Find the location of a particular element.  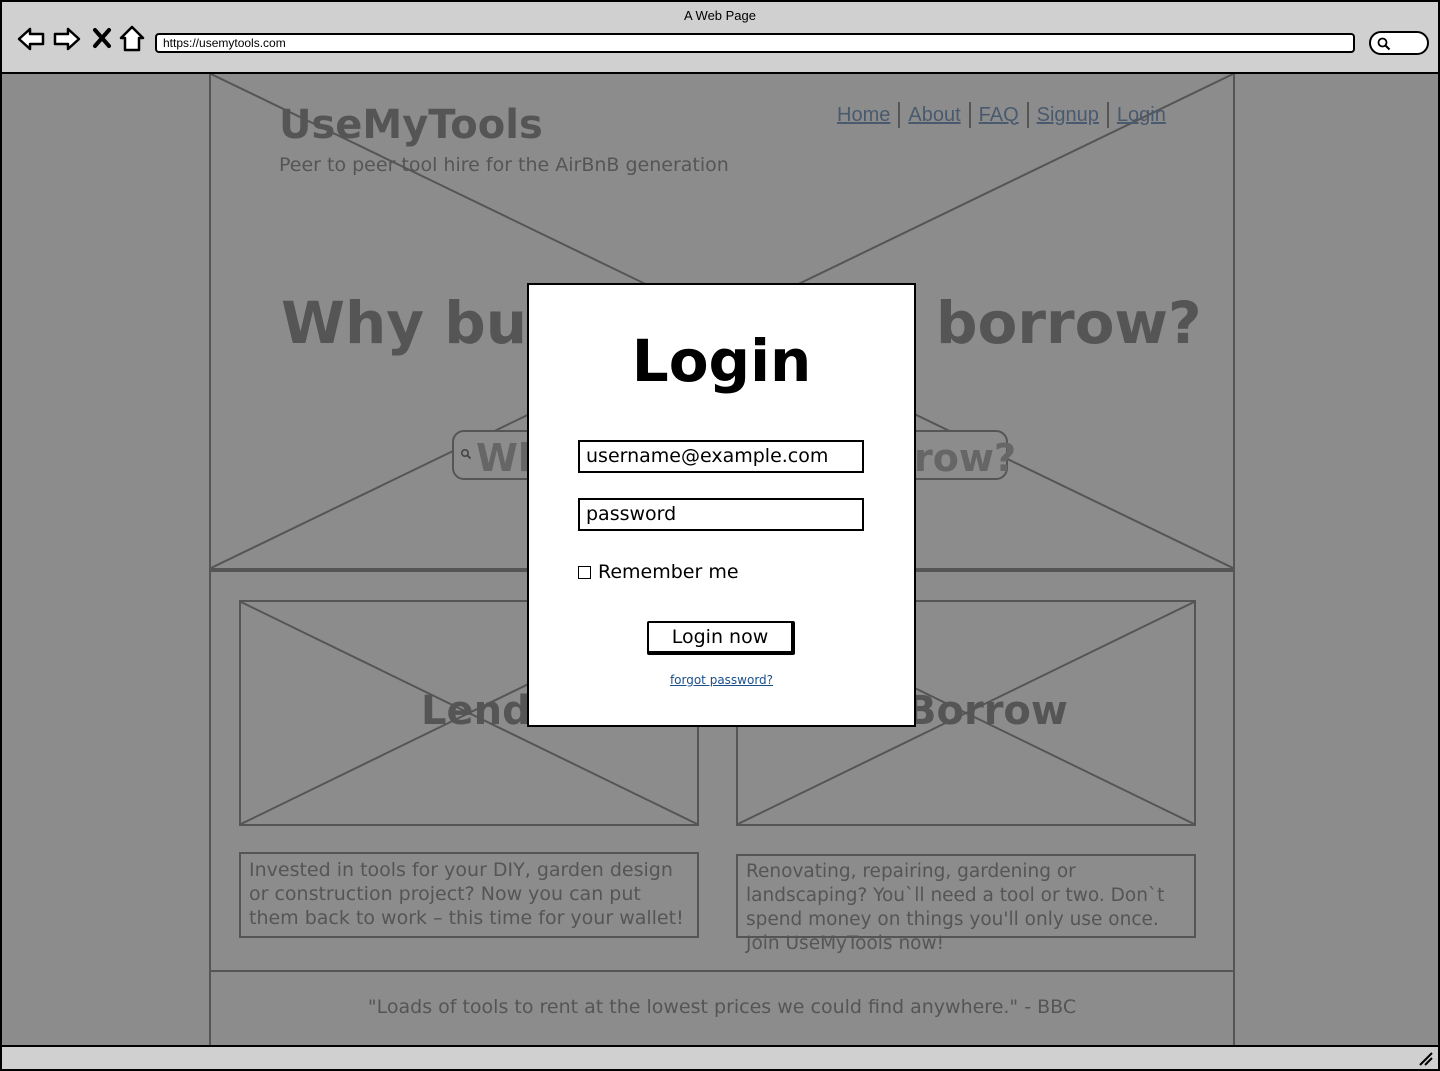

remember-me-row: Remember me is located at coordinates (658, 572).